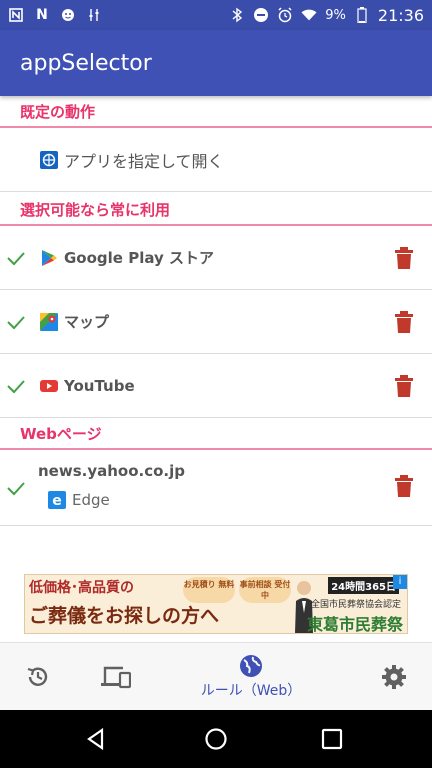 This screenshot has height=768, width=432. I want to click on tuning-icon, so click(94, 15).